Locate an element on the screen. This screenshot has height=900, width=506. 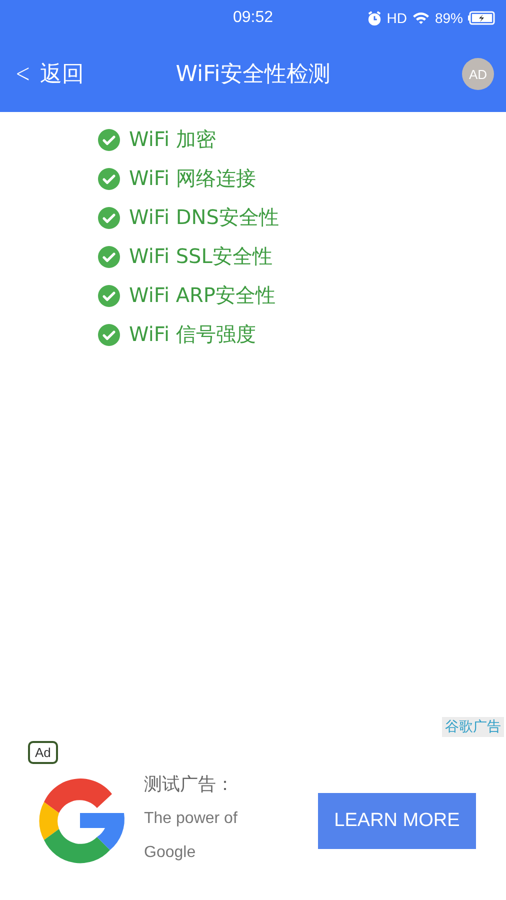
alarm-clock-icon is located at coordinates (374, 18).